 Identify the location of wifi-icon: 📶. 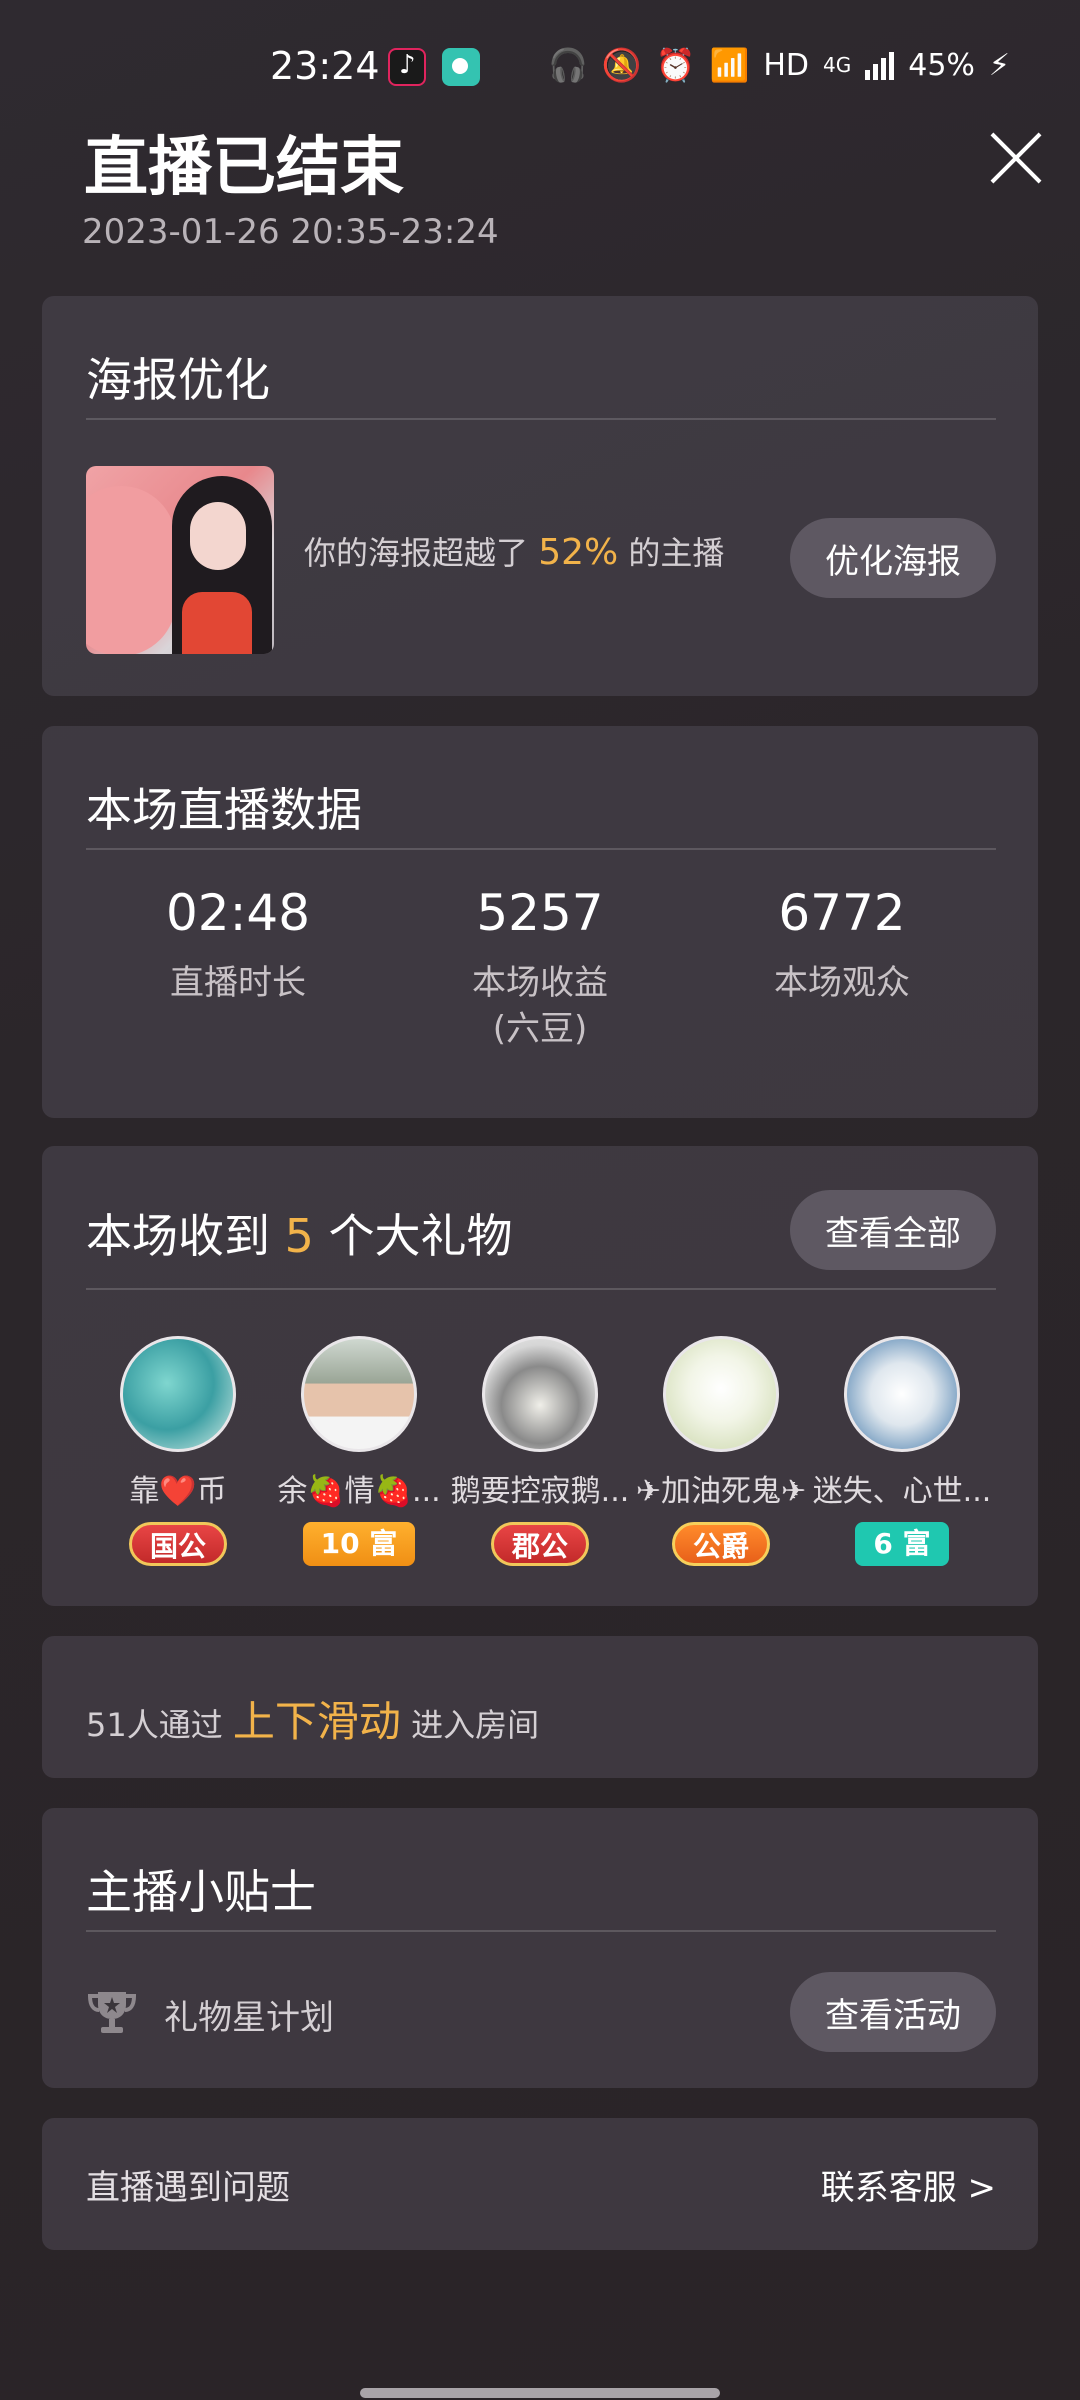
(729, 65).